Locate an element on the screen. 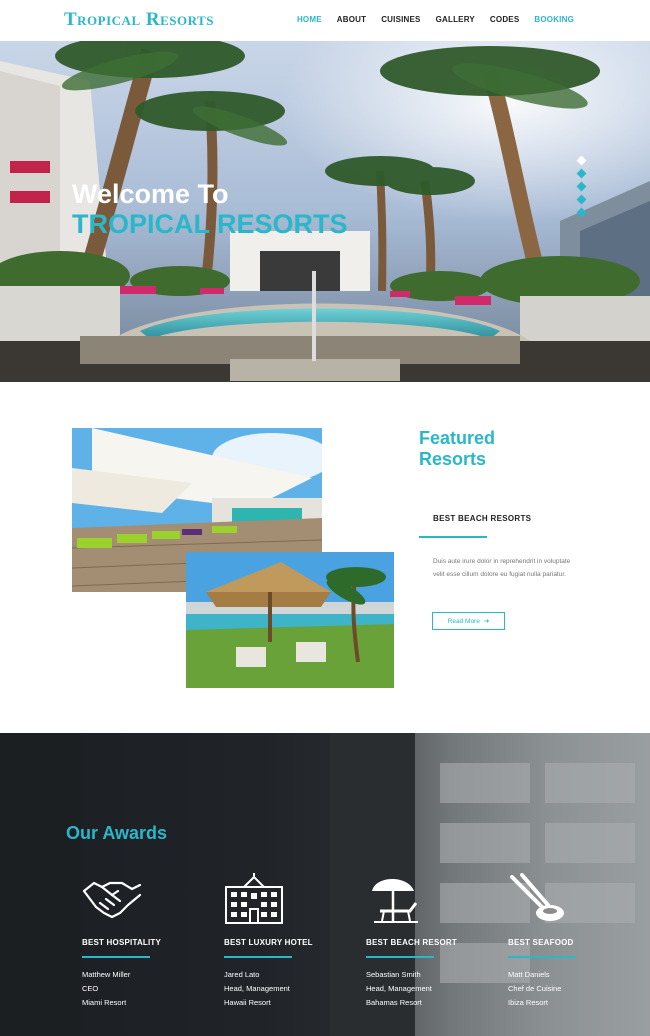 The height and width of the screenshot is (1036, 650). award-details: Matthew Miller CEO Miami Resort is located at coordinates (142, 989).